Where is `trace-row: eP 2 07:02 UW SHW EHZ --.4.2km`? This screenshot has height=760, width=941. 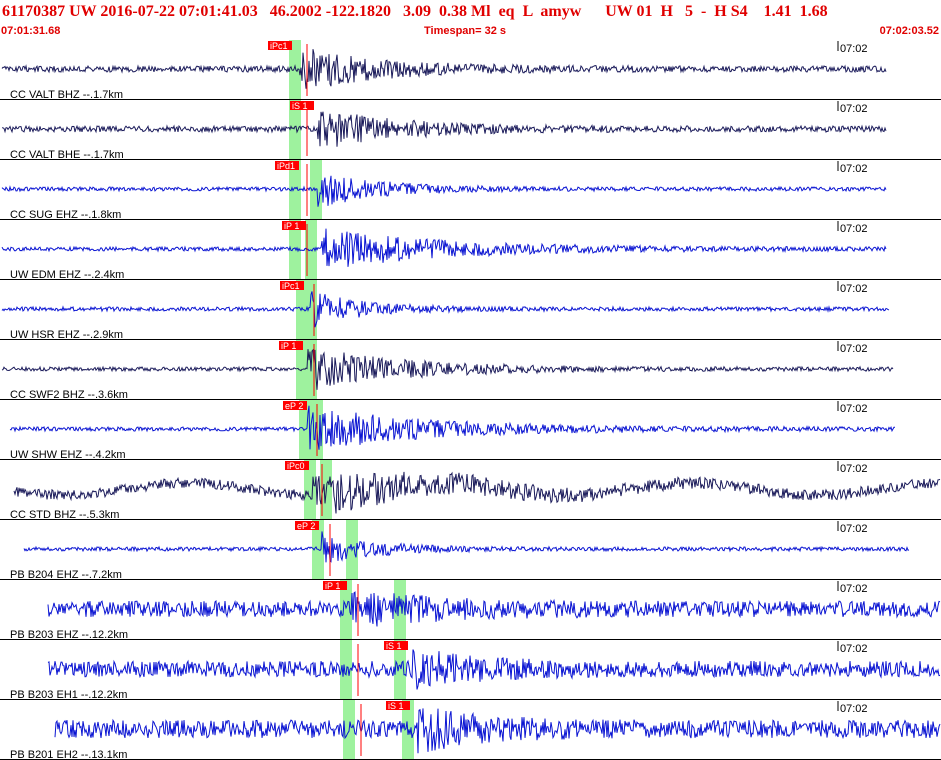 trace-row: eP 2 07:02 UW SHW EHZ --.4.2km is located at coordinates (470, 430).